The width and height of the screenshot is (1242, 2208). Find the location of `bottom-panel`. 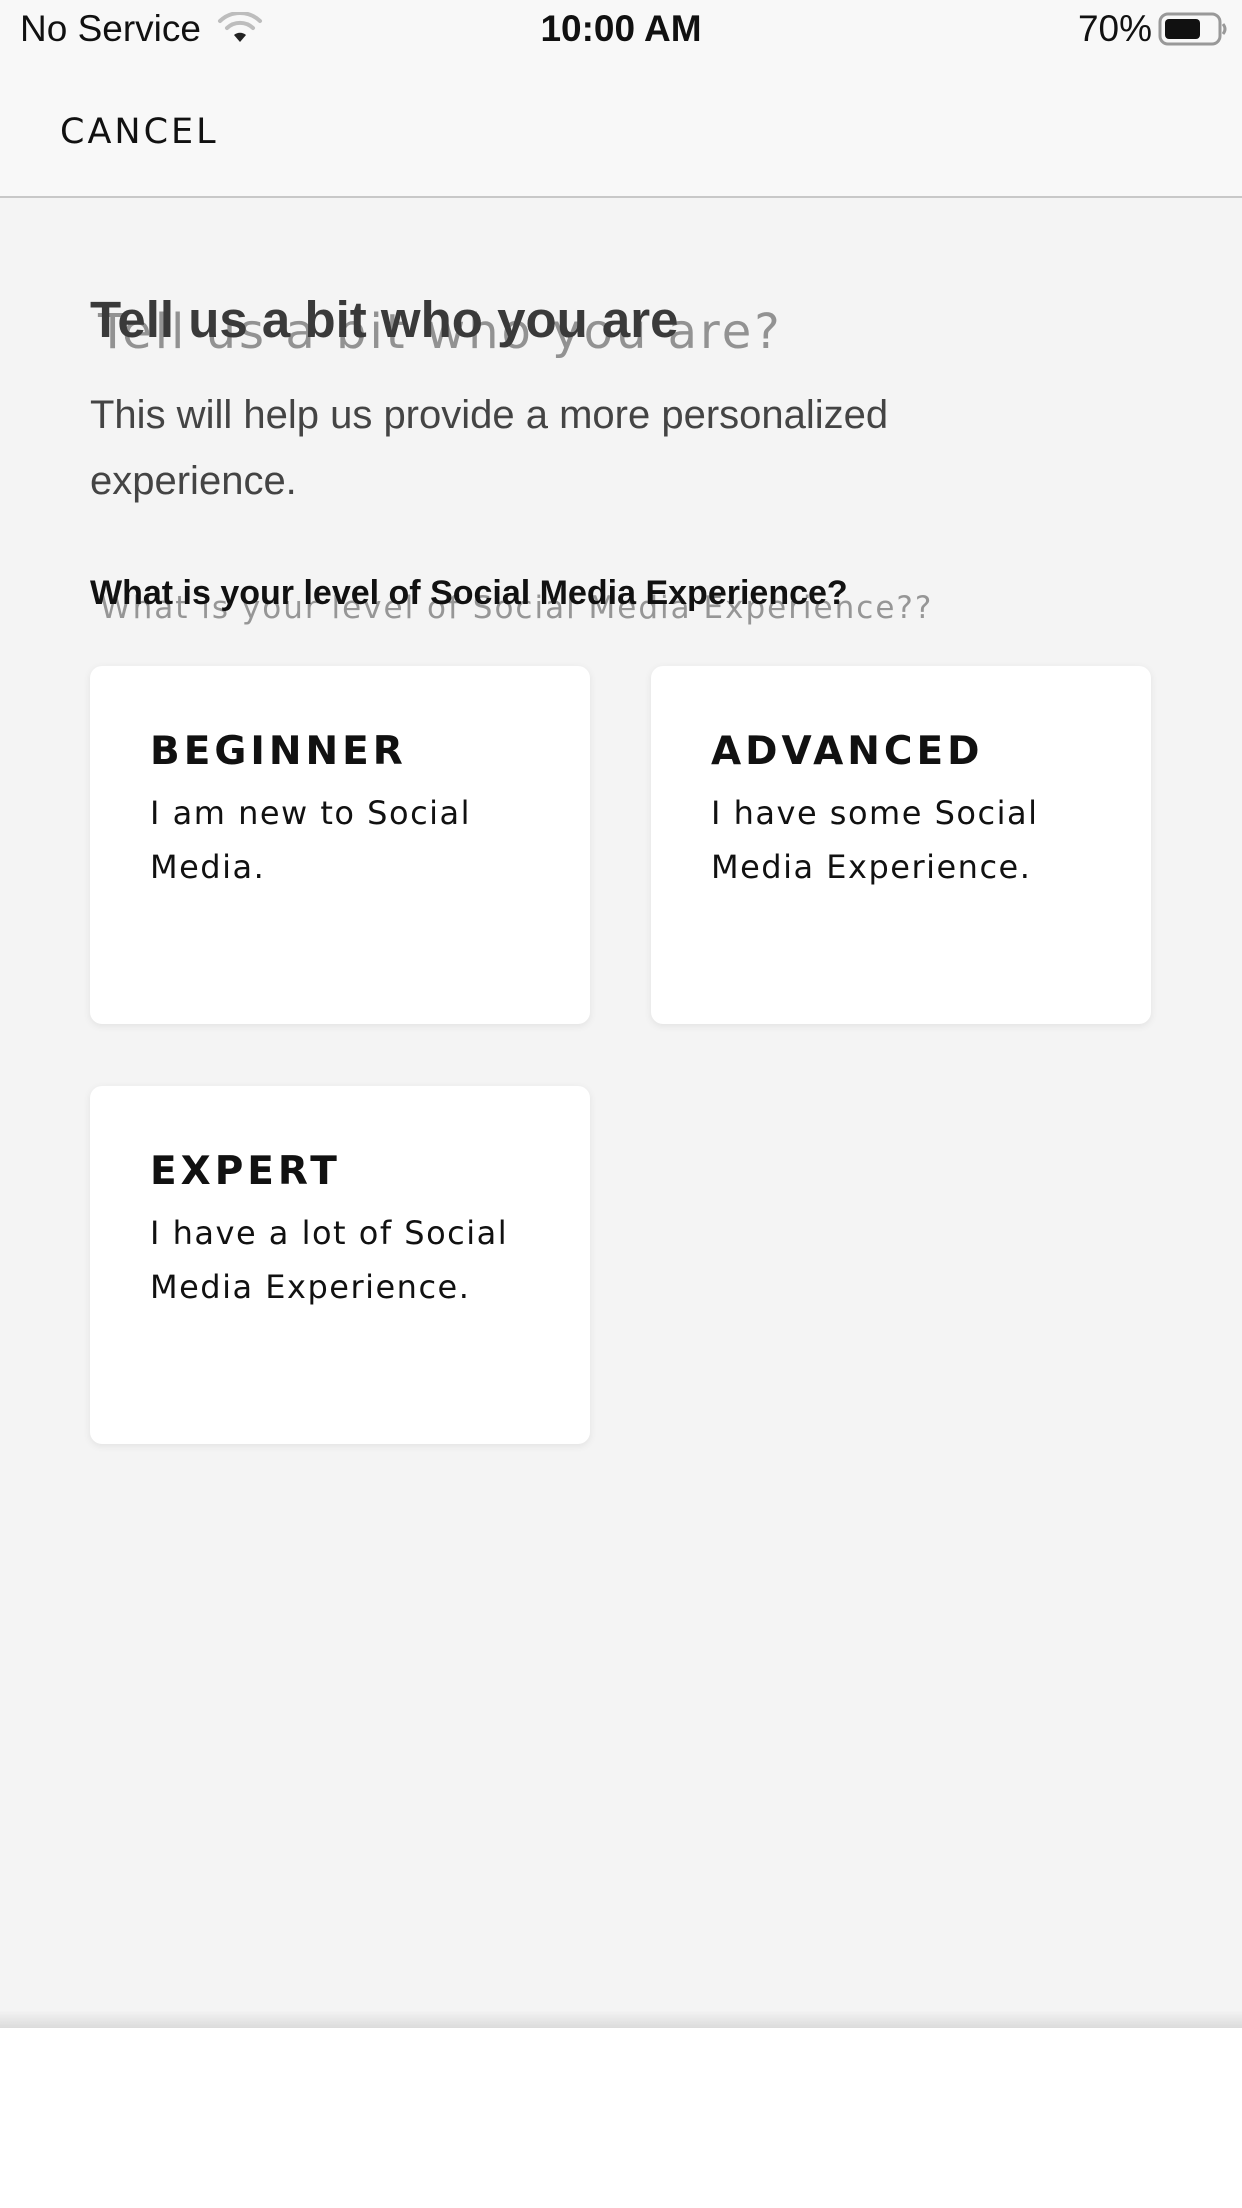

bottom-panel is located at coordinates (621, 2118).